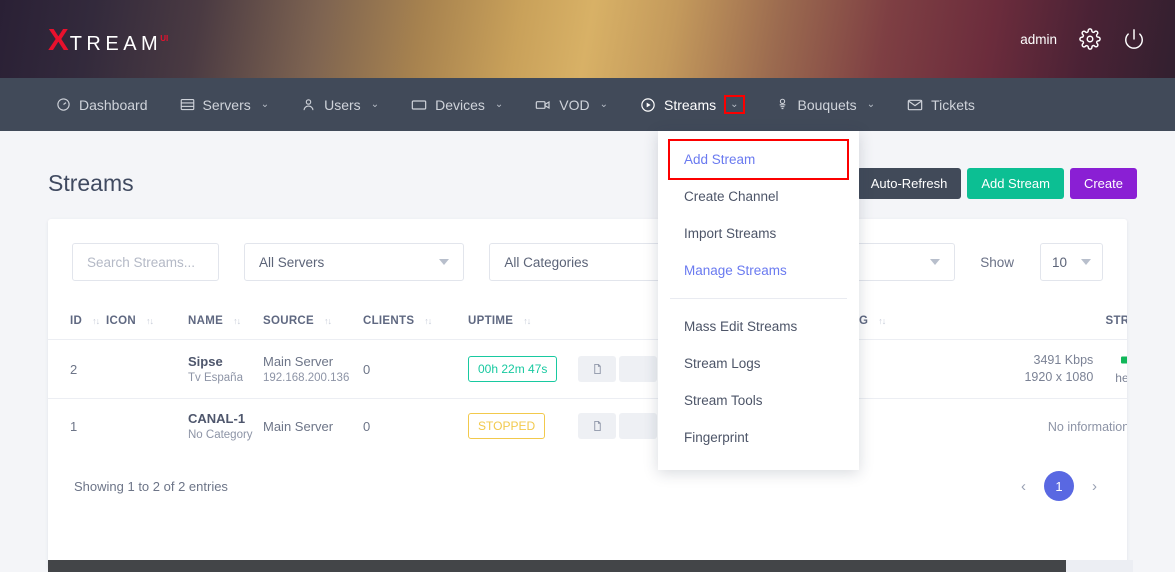 Image resolution: width=1175 pixels, height=572 pixels. What do you see at coordinates (758, 159) in the screenshot?
I see `menu-item-add-stream: Add Stream` at bounding box center [758, 159].